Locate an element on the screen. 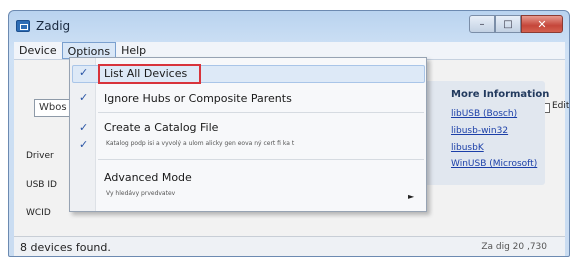 The height and width of the screenshot is (262, 577). link-winusb: WinUSB (Microsoft) is located at coordinates (494, 164).